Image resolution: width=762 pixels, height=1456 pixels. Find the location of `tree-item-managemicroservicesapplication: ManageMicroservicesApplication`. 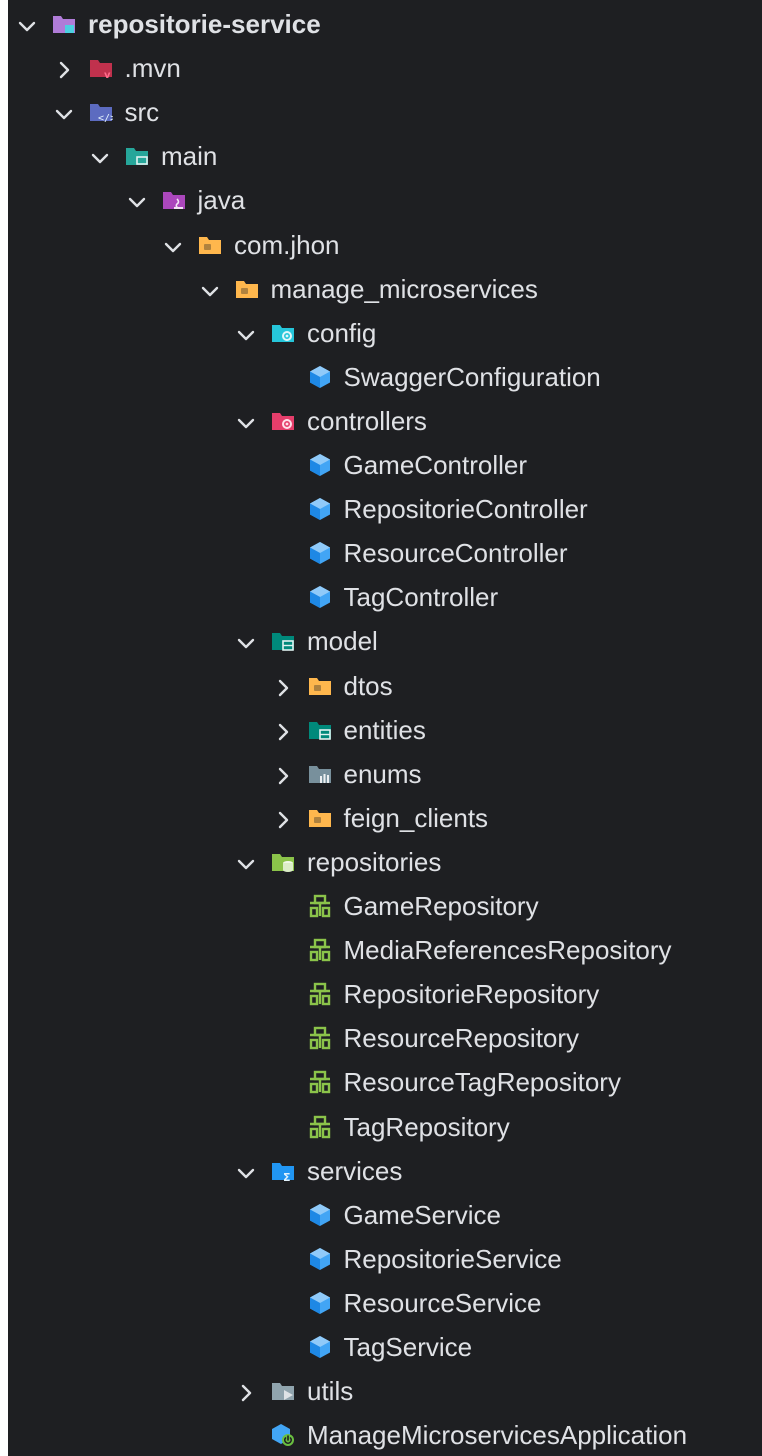

tree-item-managemicroservicesapplication: ManageMicroservicesApplication is located at coordinates (385, 1434).